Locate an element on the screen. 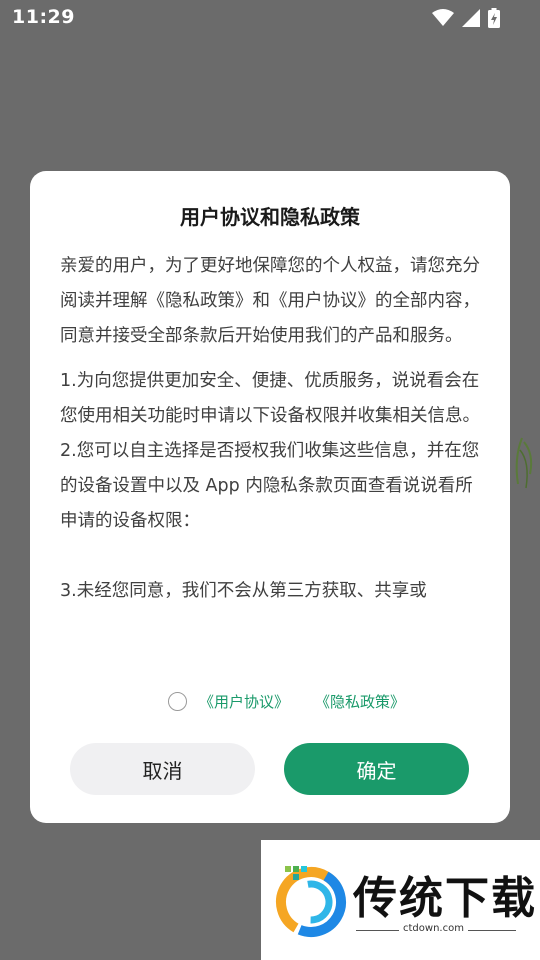 Image resolution: width=540 pixels, height=960 pixels. watermark-brand: 传统下载 is located at coordinates (445, 898).